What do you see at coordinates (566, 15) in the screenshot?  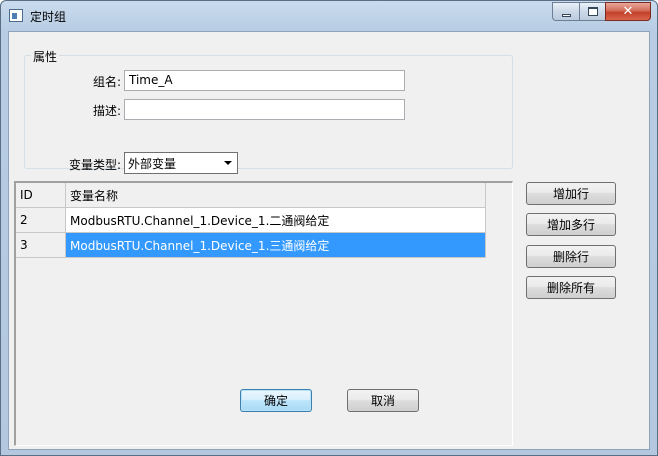 I see `minimize-icon` at bounding box center [566, 15].